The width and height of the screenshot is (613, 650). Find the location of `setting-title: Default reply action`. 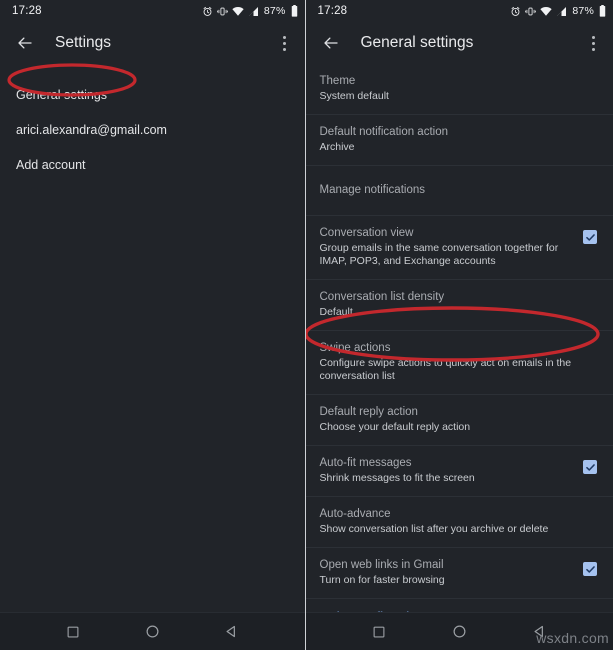

setting-title: Default reply action is located at coordinates (368, 412).